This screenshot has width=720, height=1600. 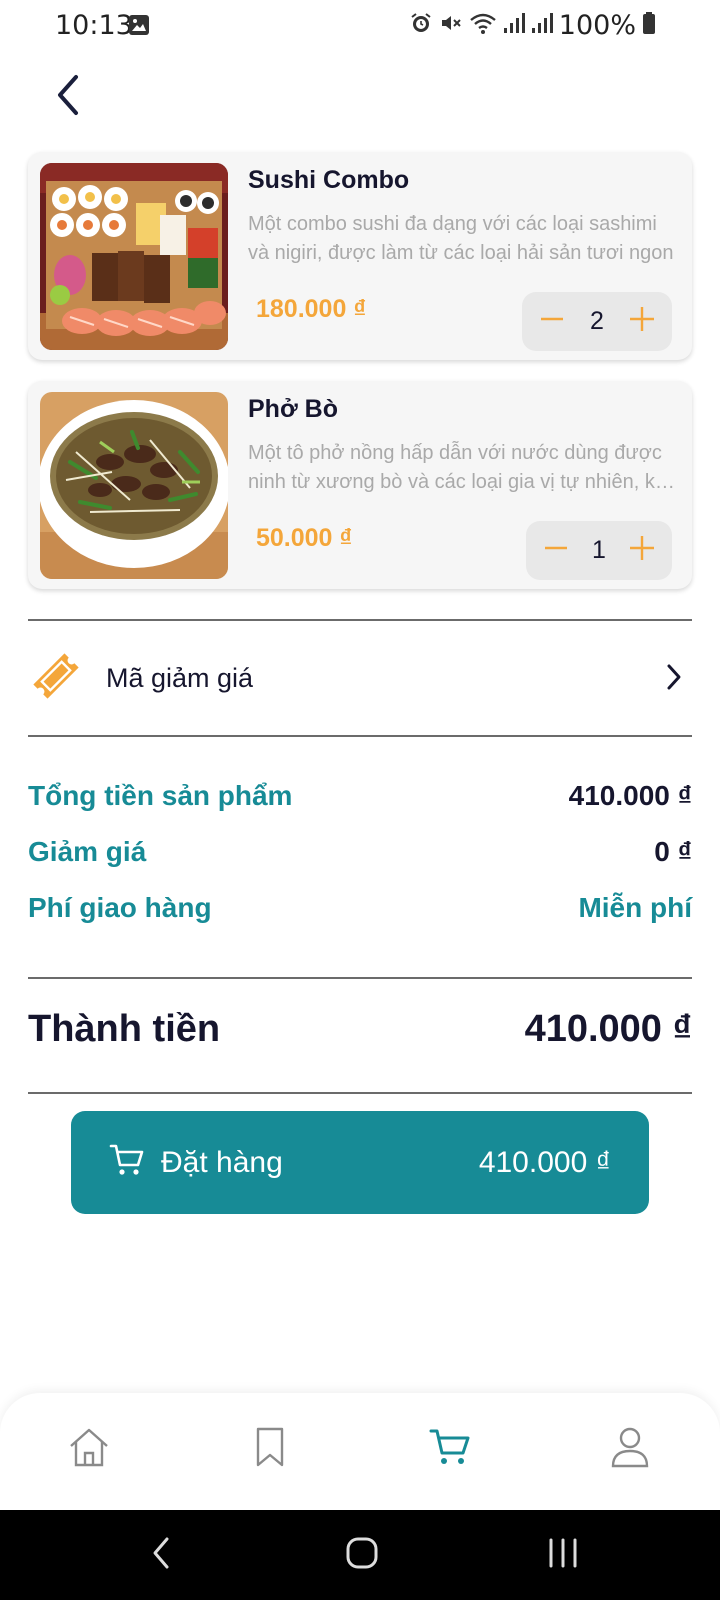 What do you see at coordinates (649, 25) in the screenshot?
I see `battery-icon` at bounding box center [649, 25].